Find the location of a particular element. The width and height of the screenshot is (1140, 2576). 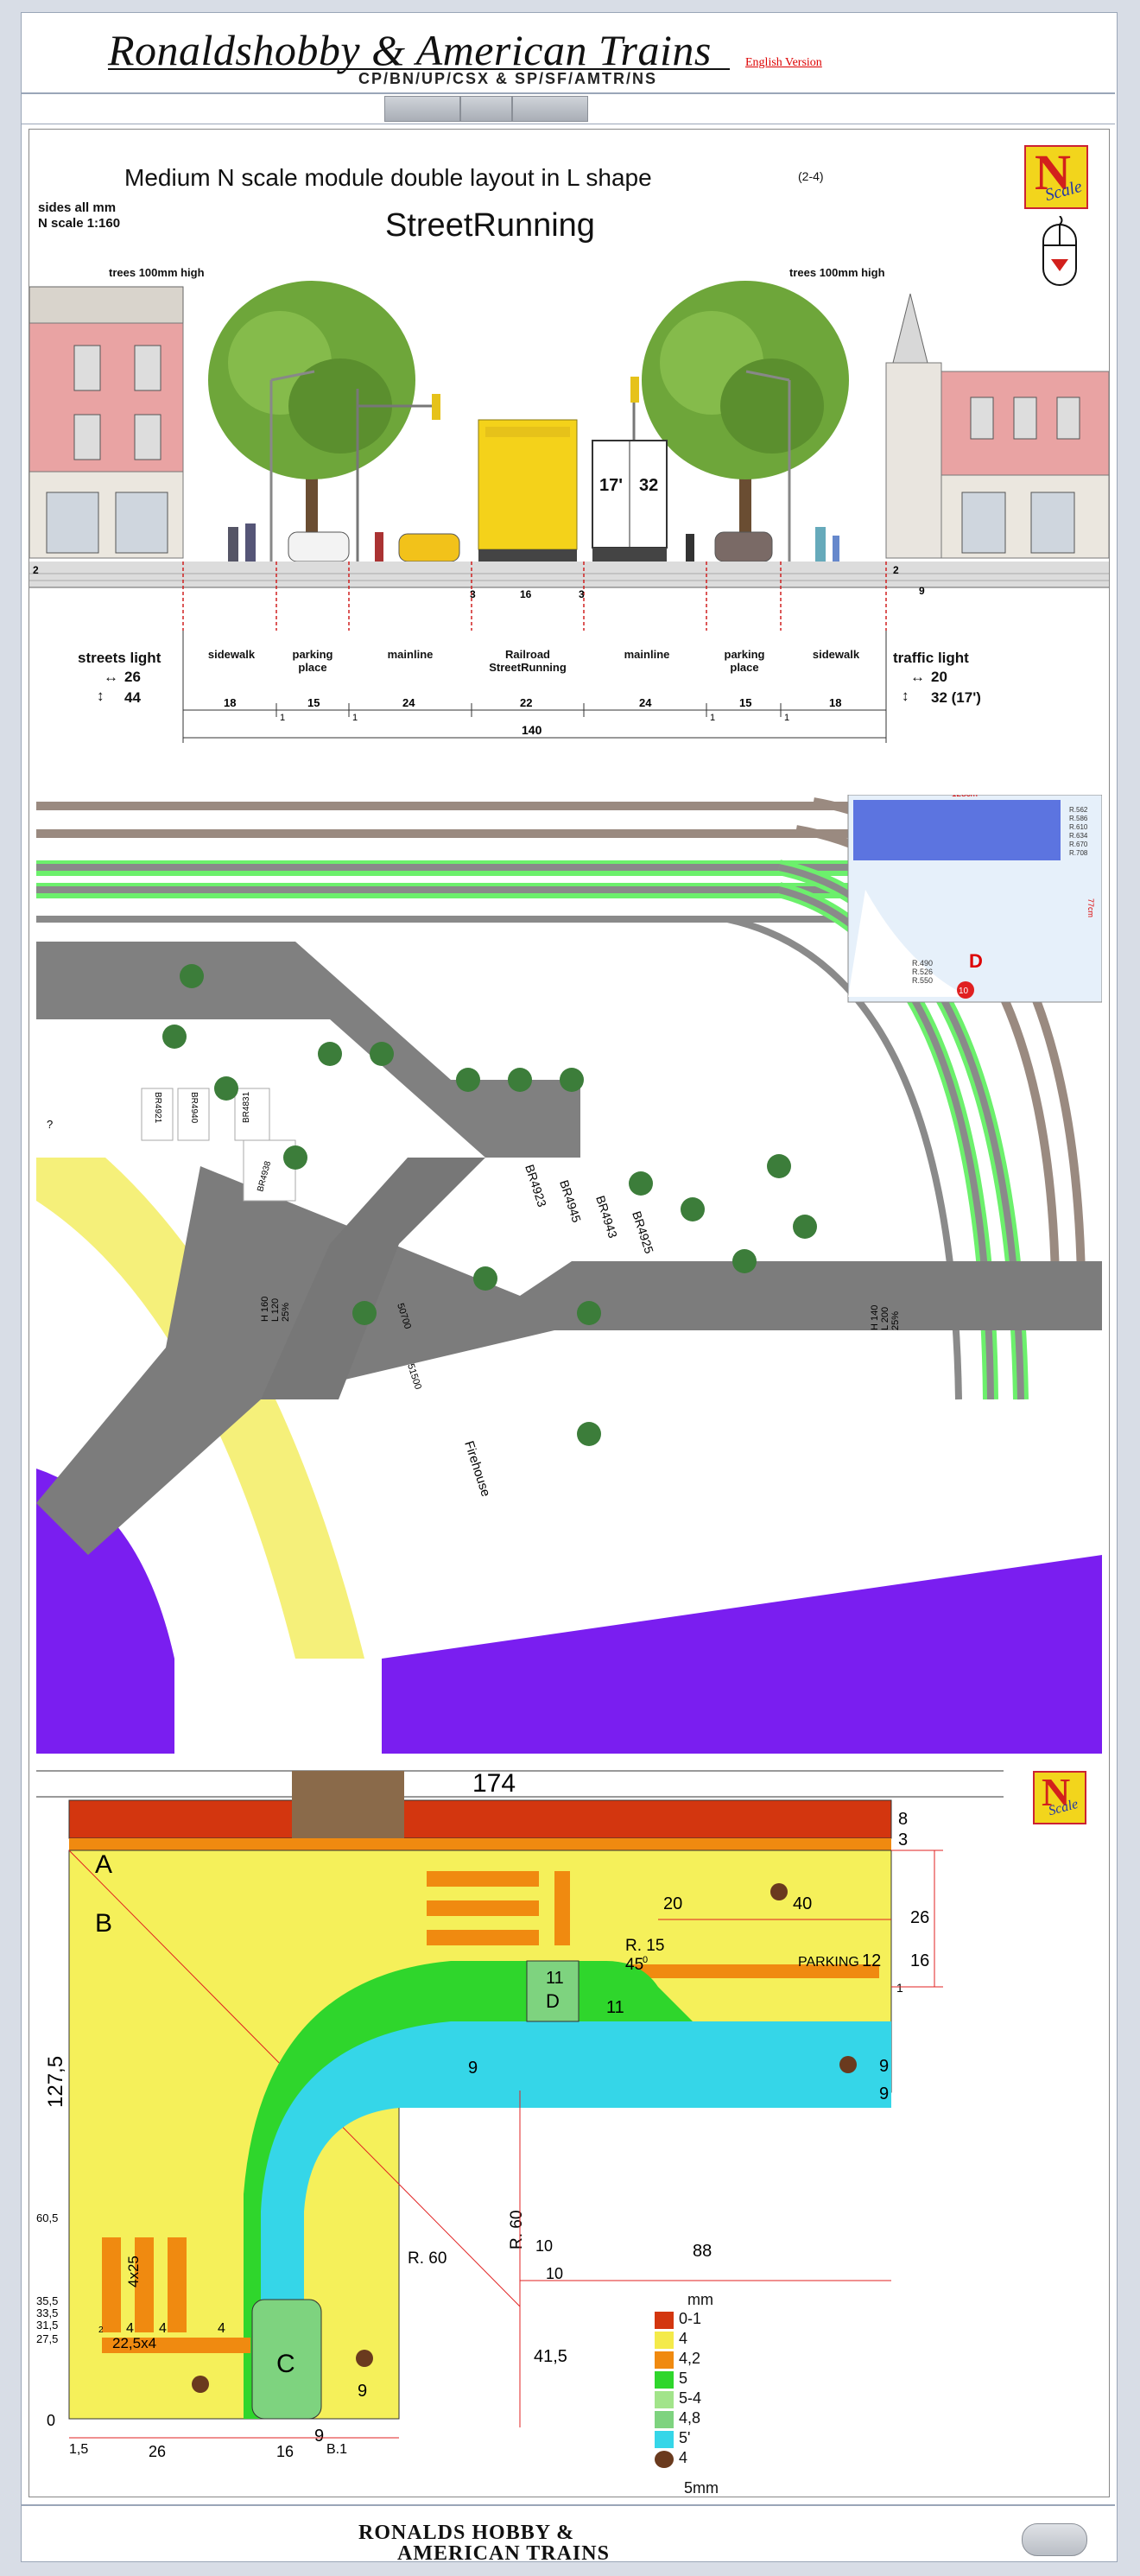

dim-8: 8 is located at coordinates (903, 1820).